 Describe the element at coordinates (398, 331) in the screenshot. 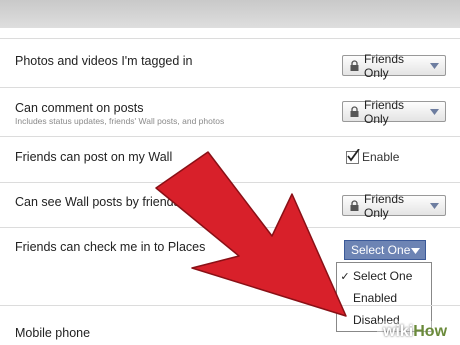

I see `watermark-part1: wiki` at that location.